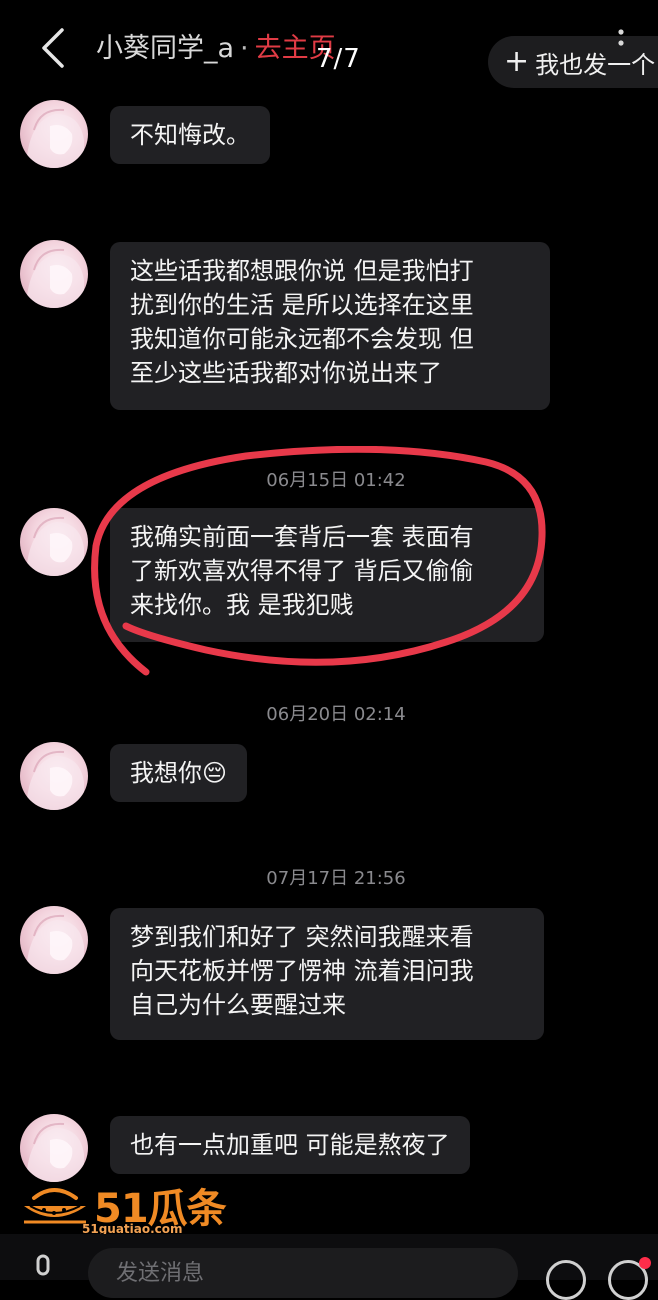 Image resolution: width=658 pixels, height=1300 pixels. I want to click on message-text: 我想你, so click(166, 773).